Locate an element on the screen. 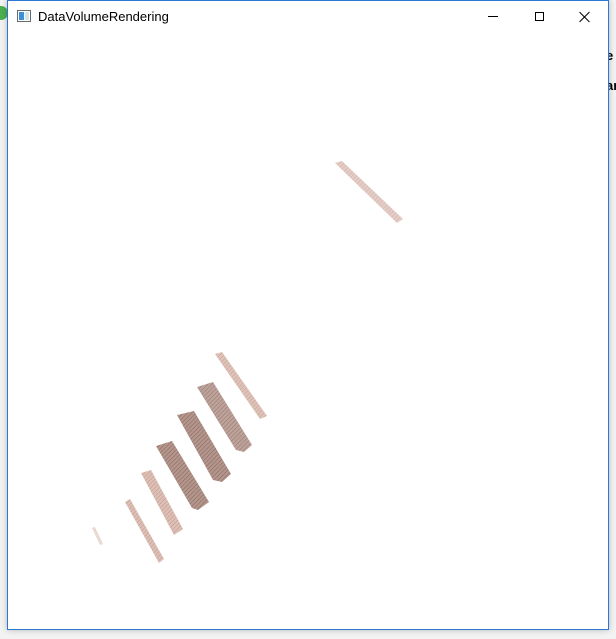 The height and width of the screenshot is (639, 616). maximize-button is located at coordinates (539, 16).